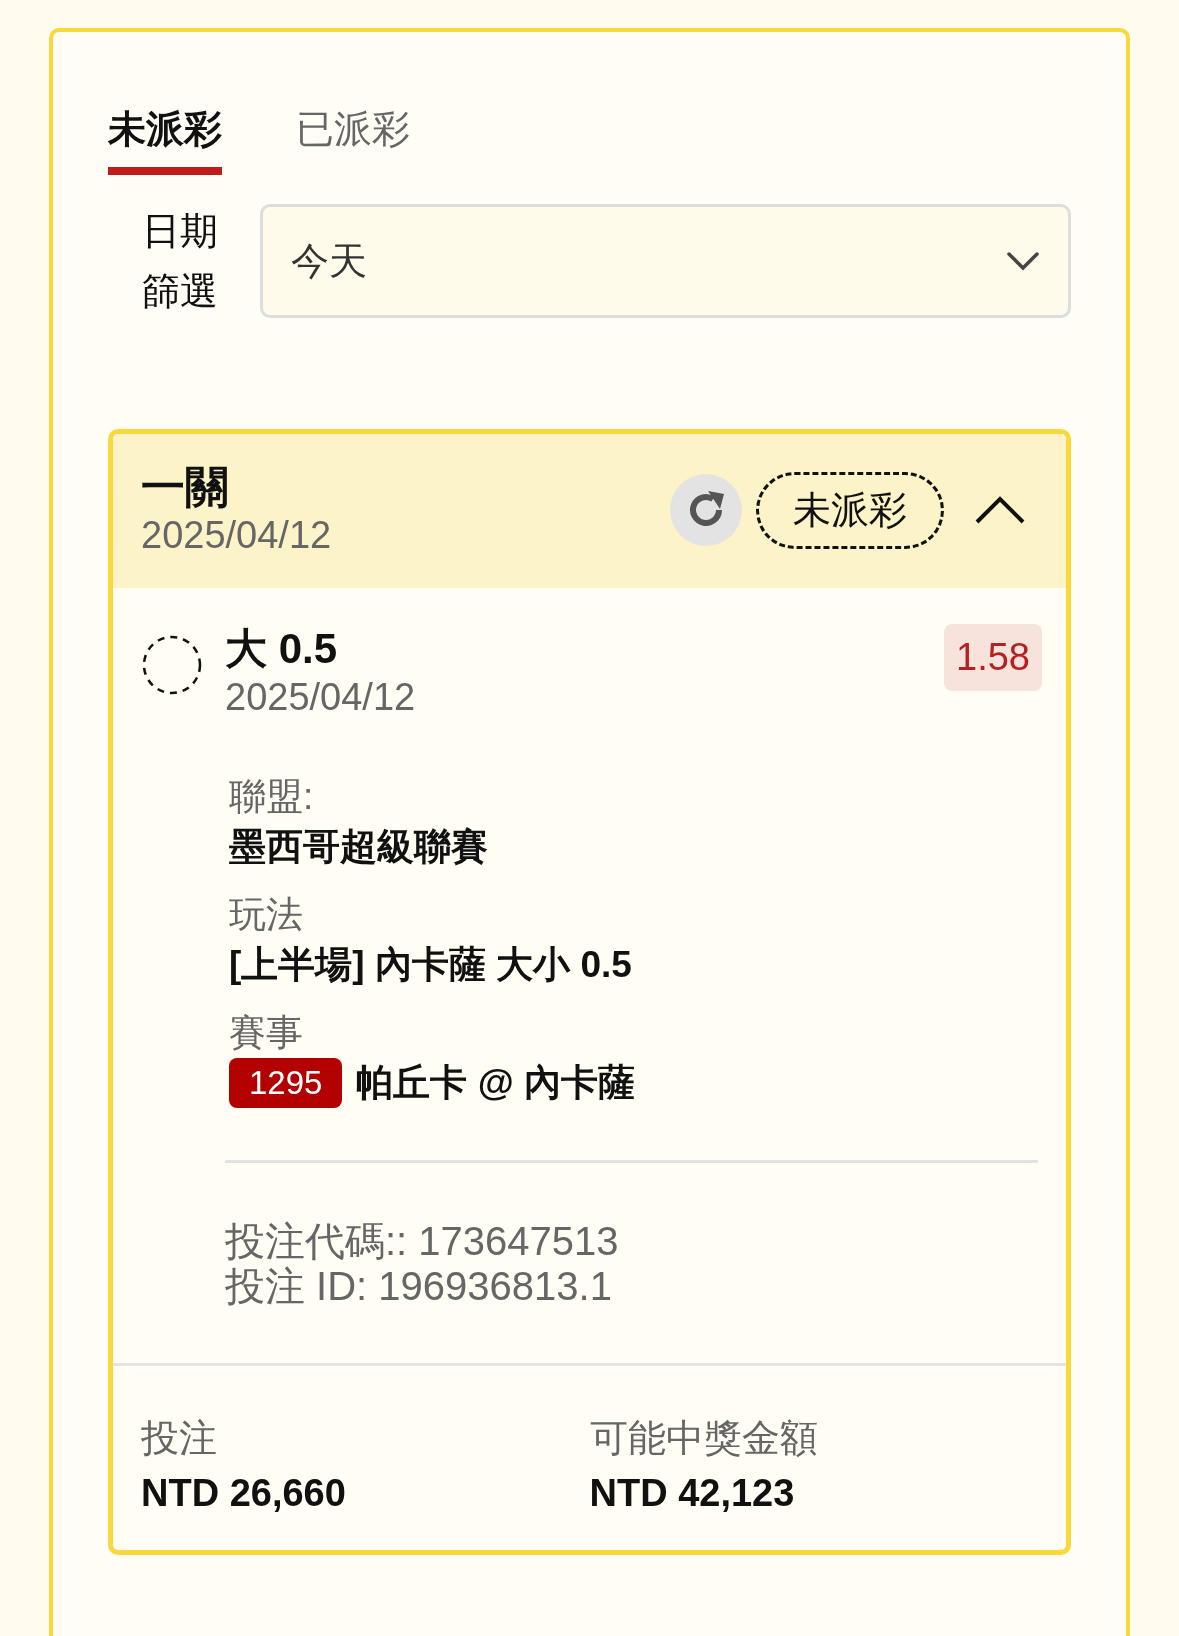 The height and width of the screenshot is (1636, 1179). Describe the element at coordinates (419, 1286) in the screenshot. I see `bet-code: 投注 ID: 196936813.1` at that location.